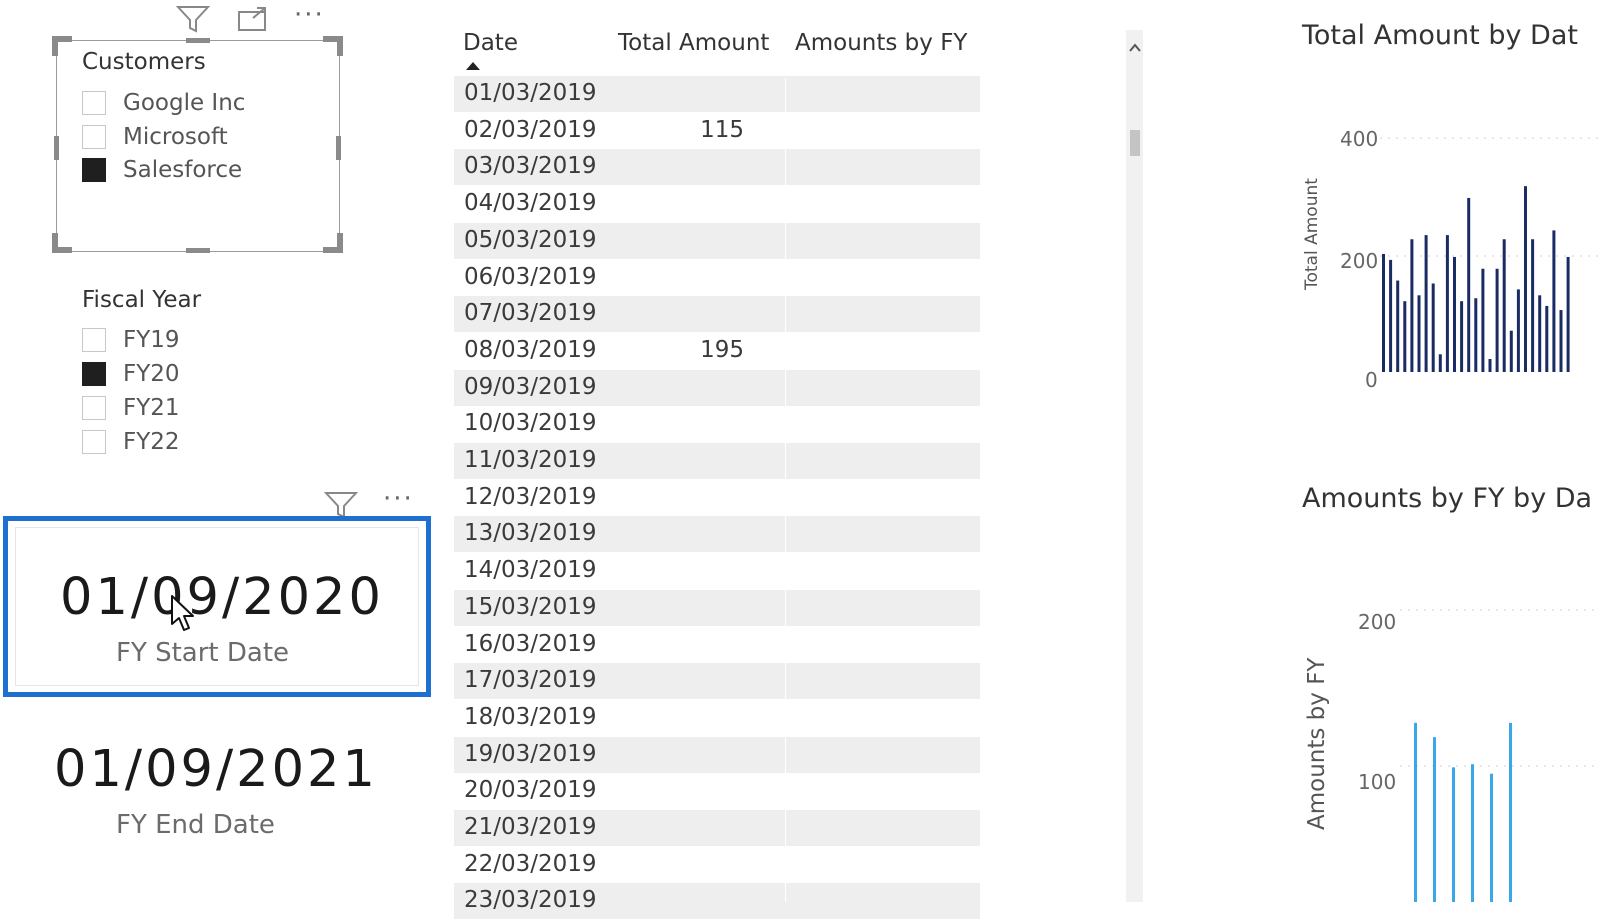  Describe the element at coordinates (1359, 139) in the screenshot. I see `y-tick-400: 400` at that location.